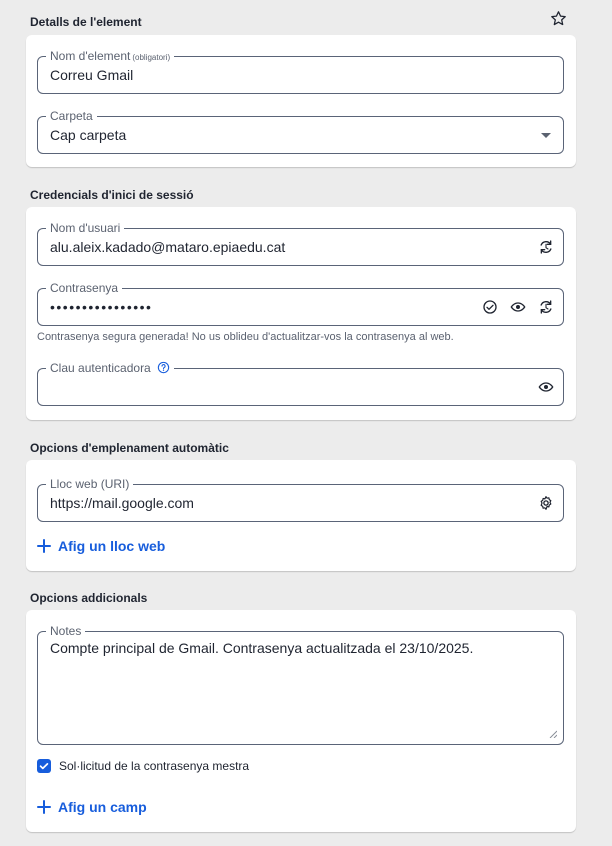 The image size is (612, 846). What do you see at coordinates (90, 484) in the screenshot?
I see `website-uri-label: Lloc web (URI)` at bounding box center [90, 484].